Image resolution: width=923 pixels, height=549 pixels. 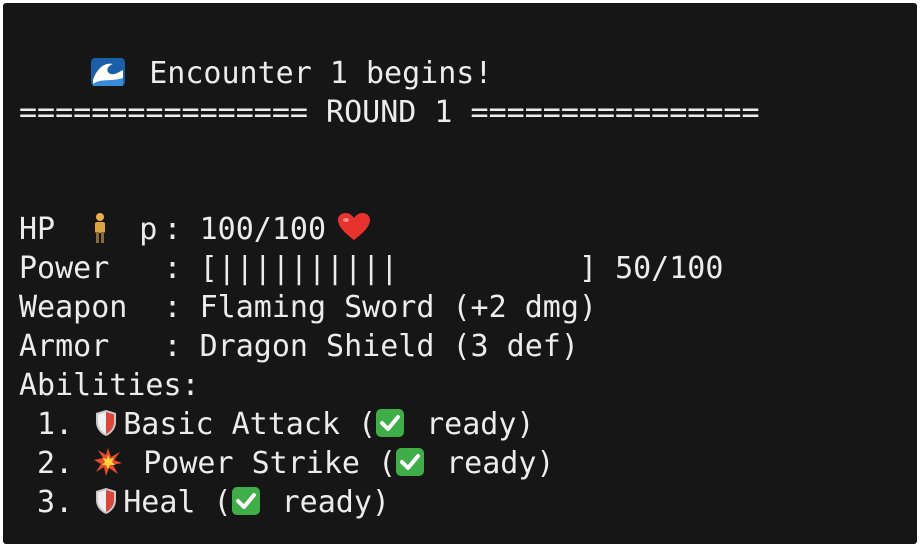 What do you see at coordinates (55, 502) in the screenshot?
I see `ability-number: 3.` at bounding box center [55, 502].